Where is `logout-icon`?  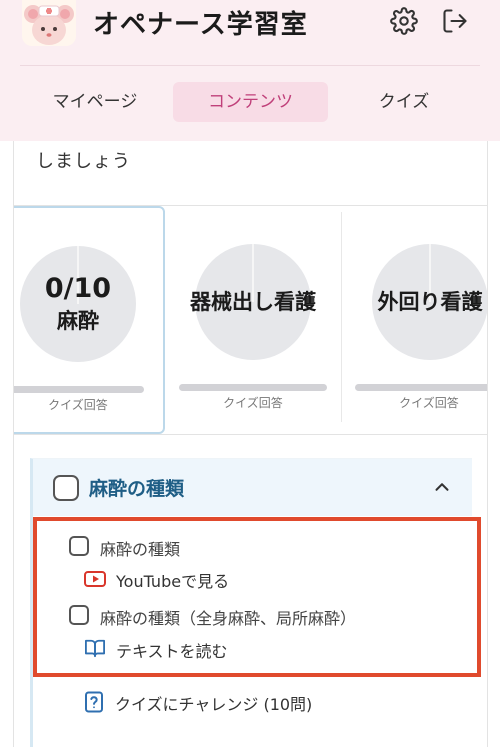 logout-icon is located at coordinates (455, 21).